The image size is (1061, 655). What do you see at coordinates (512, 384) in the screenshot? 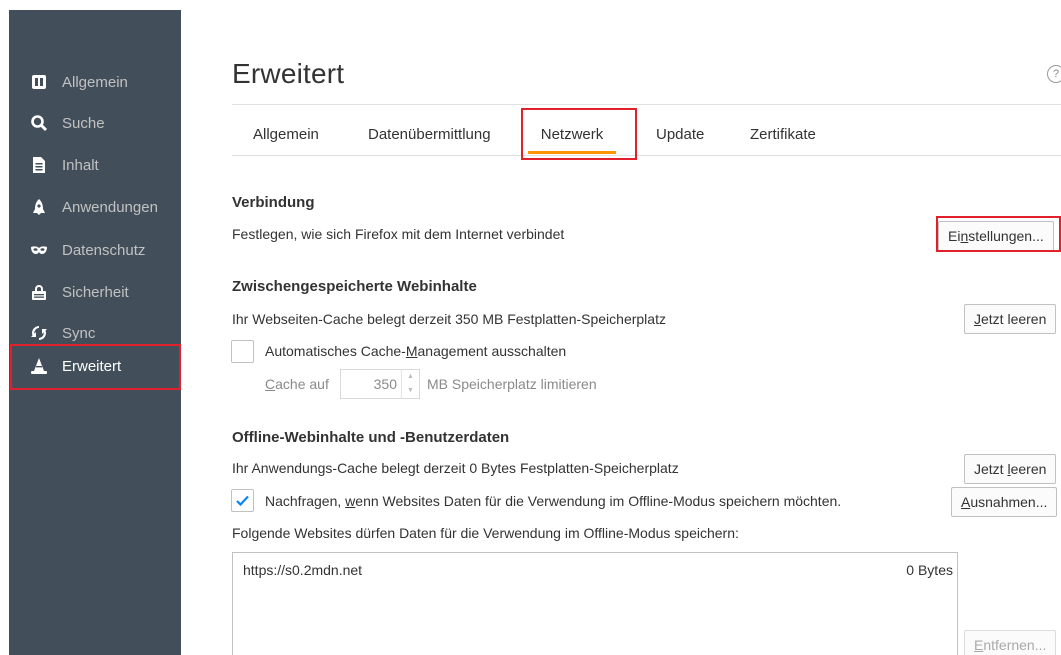
I see `cache-limit-unit: MB Speicherplatz limitieren` at bounding box center [512, 384].